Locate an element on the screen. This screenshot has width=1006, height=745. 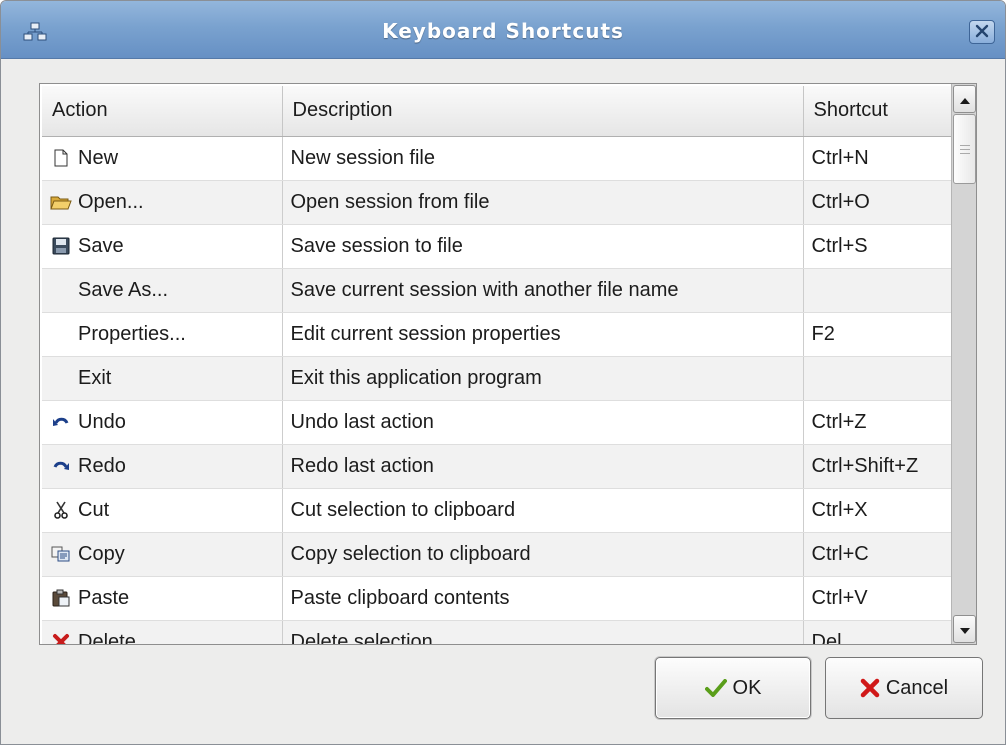
delete-icon is located at coordinates (61, 638).